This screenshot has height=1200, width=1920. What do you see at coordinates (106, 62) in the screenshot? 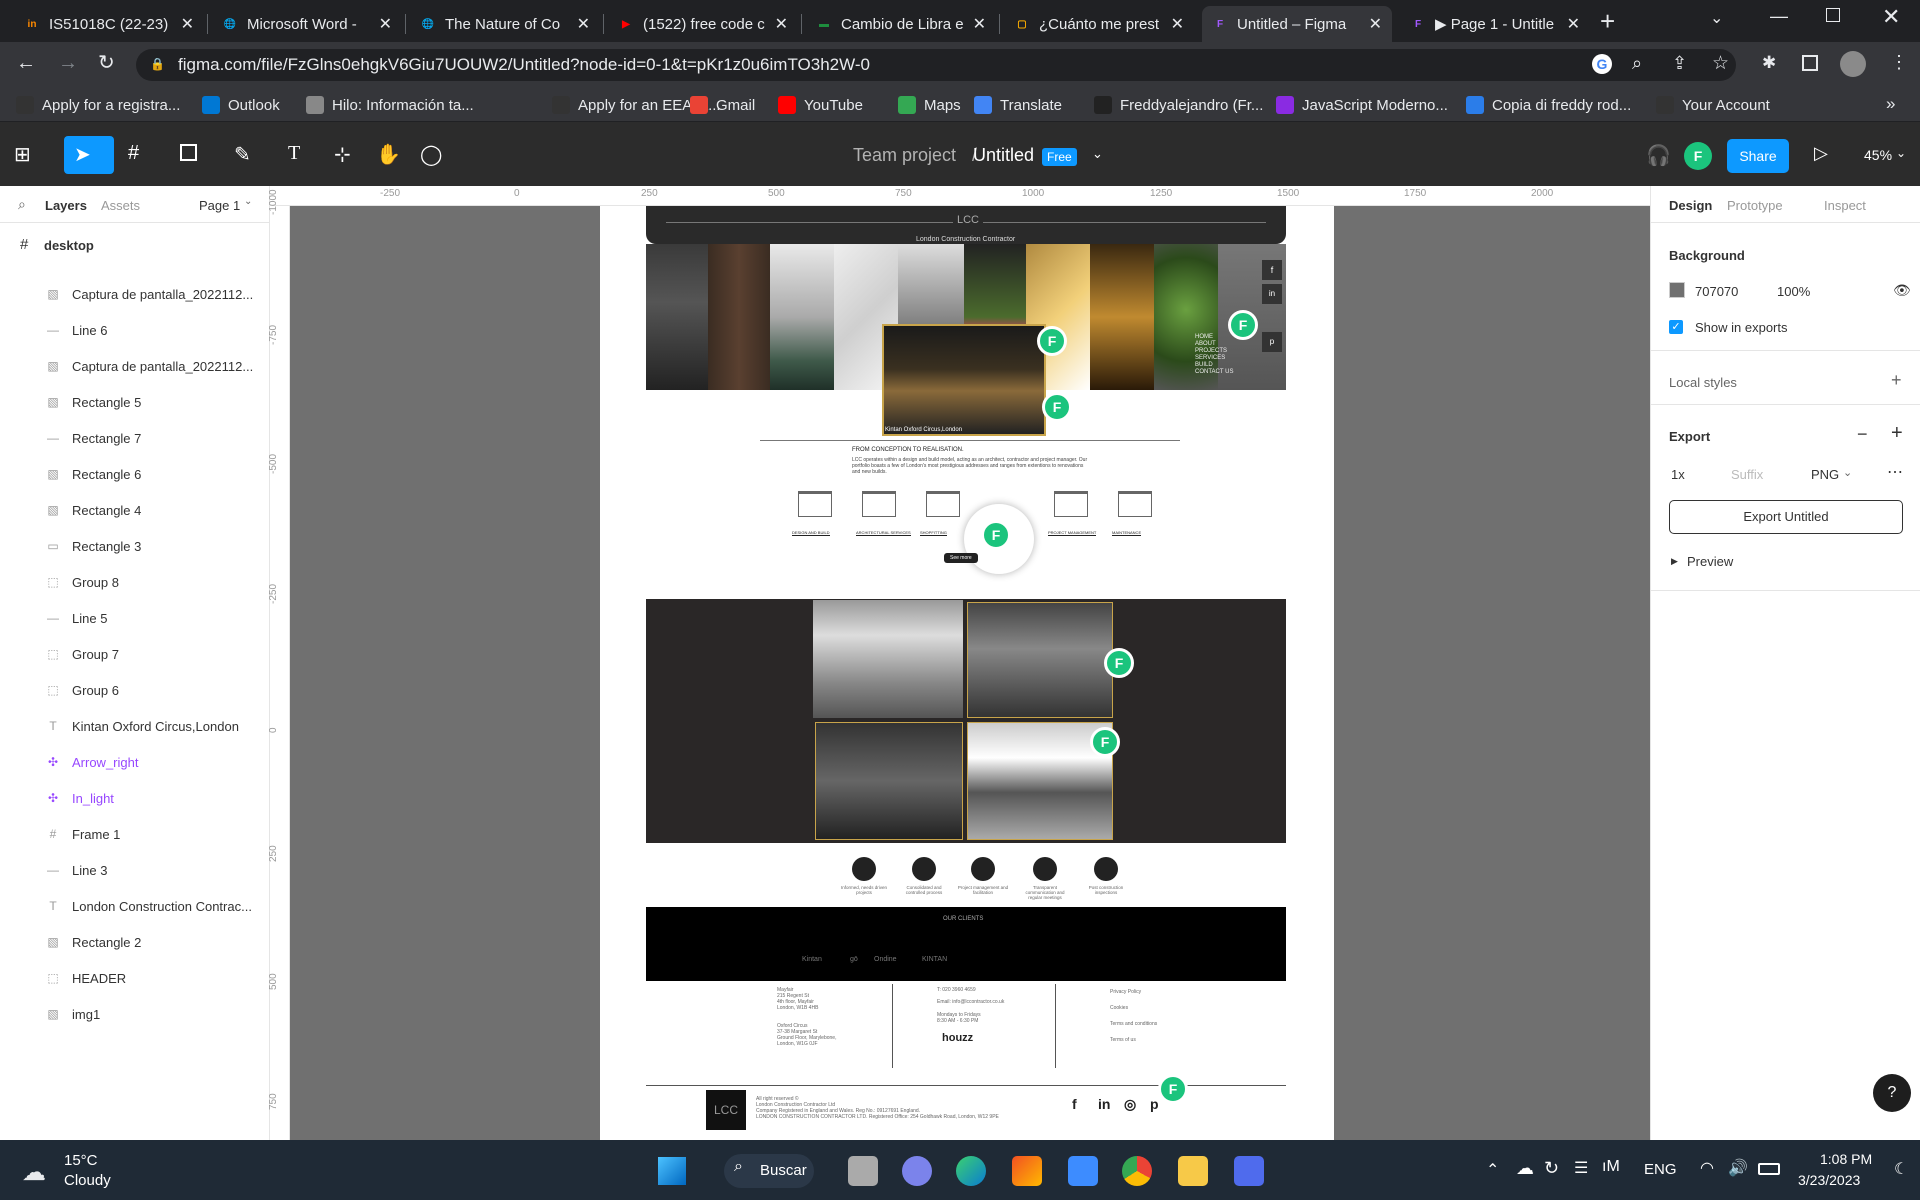
I see `reload-icon: ↻` at bounding box center [106, 62].